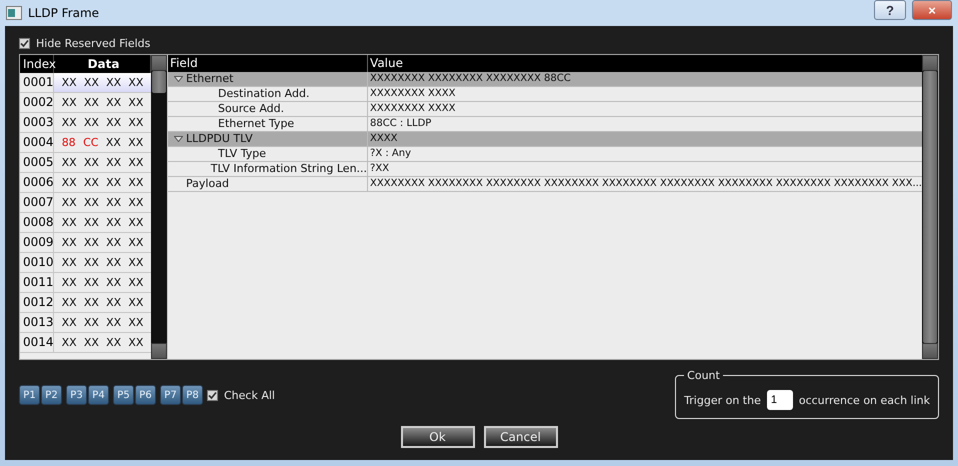  I want to click on tree-row: Source Add. XXXXXXXX XXXX, so click(545, 109).